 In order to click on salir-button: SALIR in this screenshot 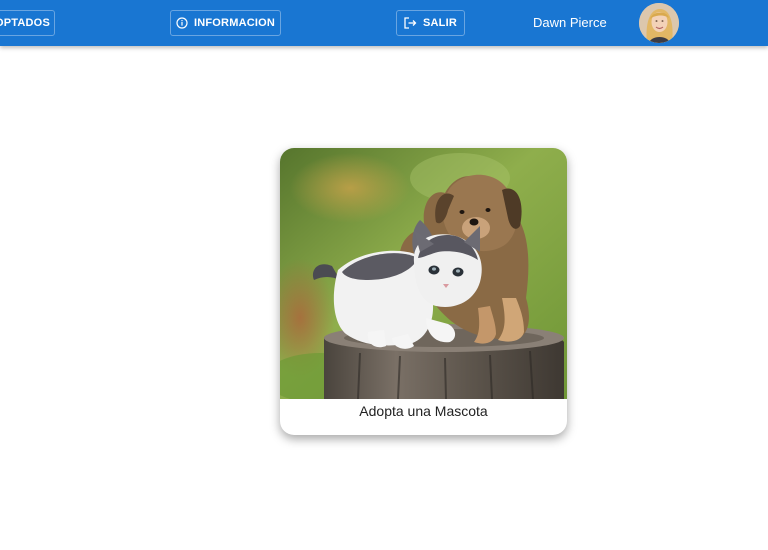, I will do `click(430, 23)`.